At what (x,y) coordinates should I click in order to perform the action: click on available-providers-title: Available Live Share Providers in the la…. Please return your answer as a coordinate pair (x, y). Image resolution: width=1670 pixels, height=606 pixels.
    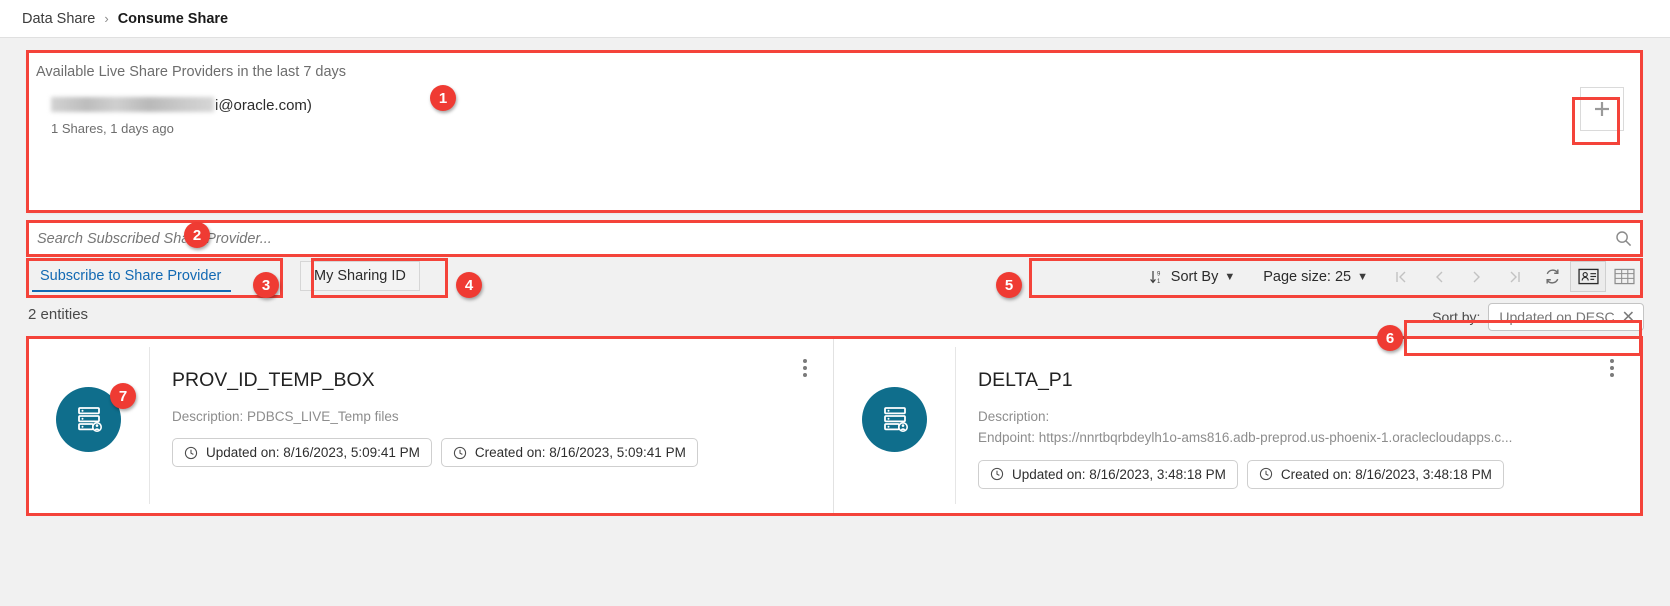
    Looking at the image, I should click on (191, 72).